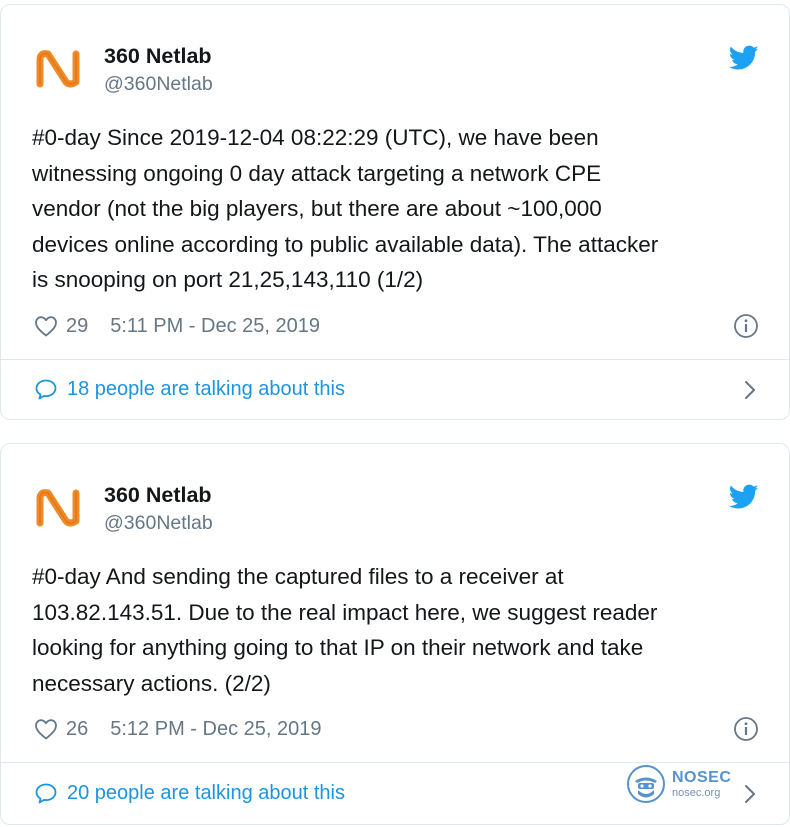  I want to click on talking-label: 18 people are talking about this, so click(206, 389).